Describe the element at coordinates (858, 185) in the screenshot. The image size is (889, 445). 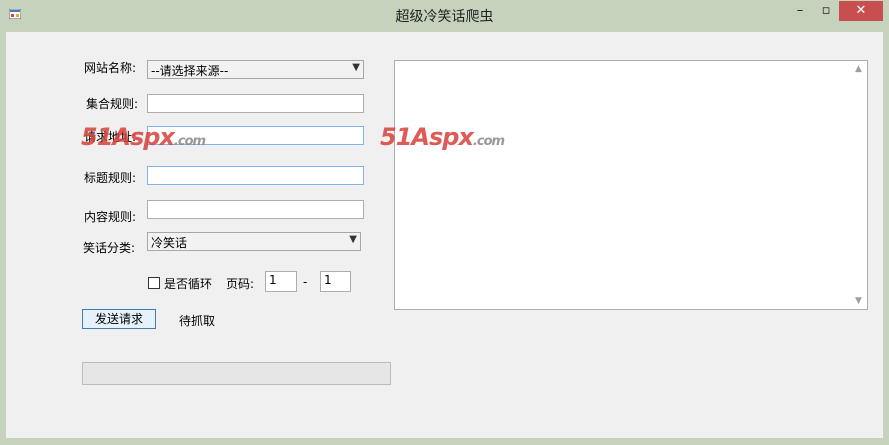
I see `vertical-scrollbar: ▲ ▼` at that location.